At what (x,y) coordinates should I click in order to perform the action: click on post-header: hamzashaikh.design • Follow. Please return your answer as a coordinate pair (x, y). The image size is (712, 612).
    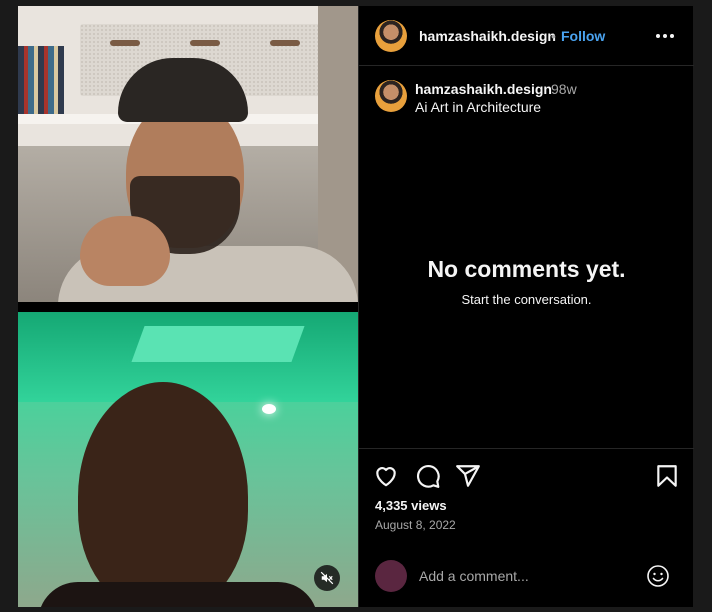
    Looking at the image, I should click on (526, 36).